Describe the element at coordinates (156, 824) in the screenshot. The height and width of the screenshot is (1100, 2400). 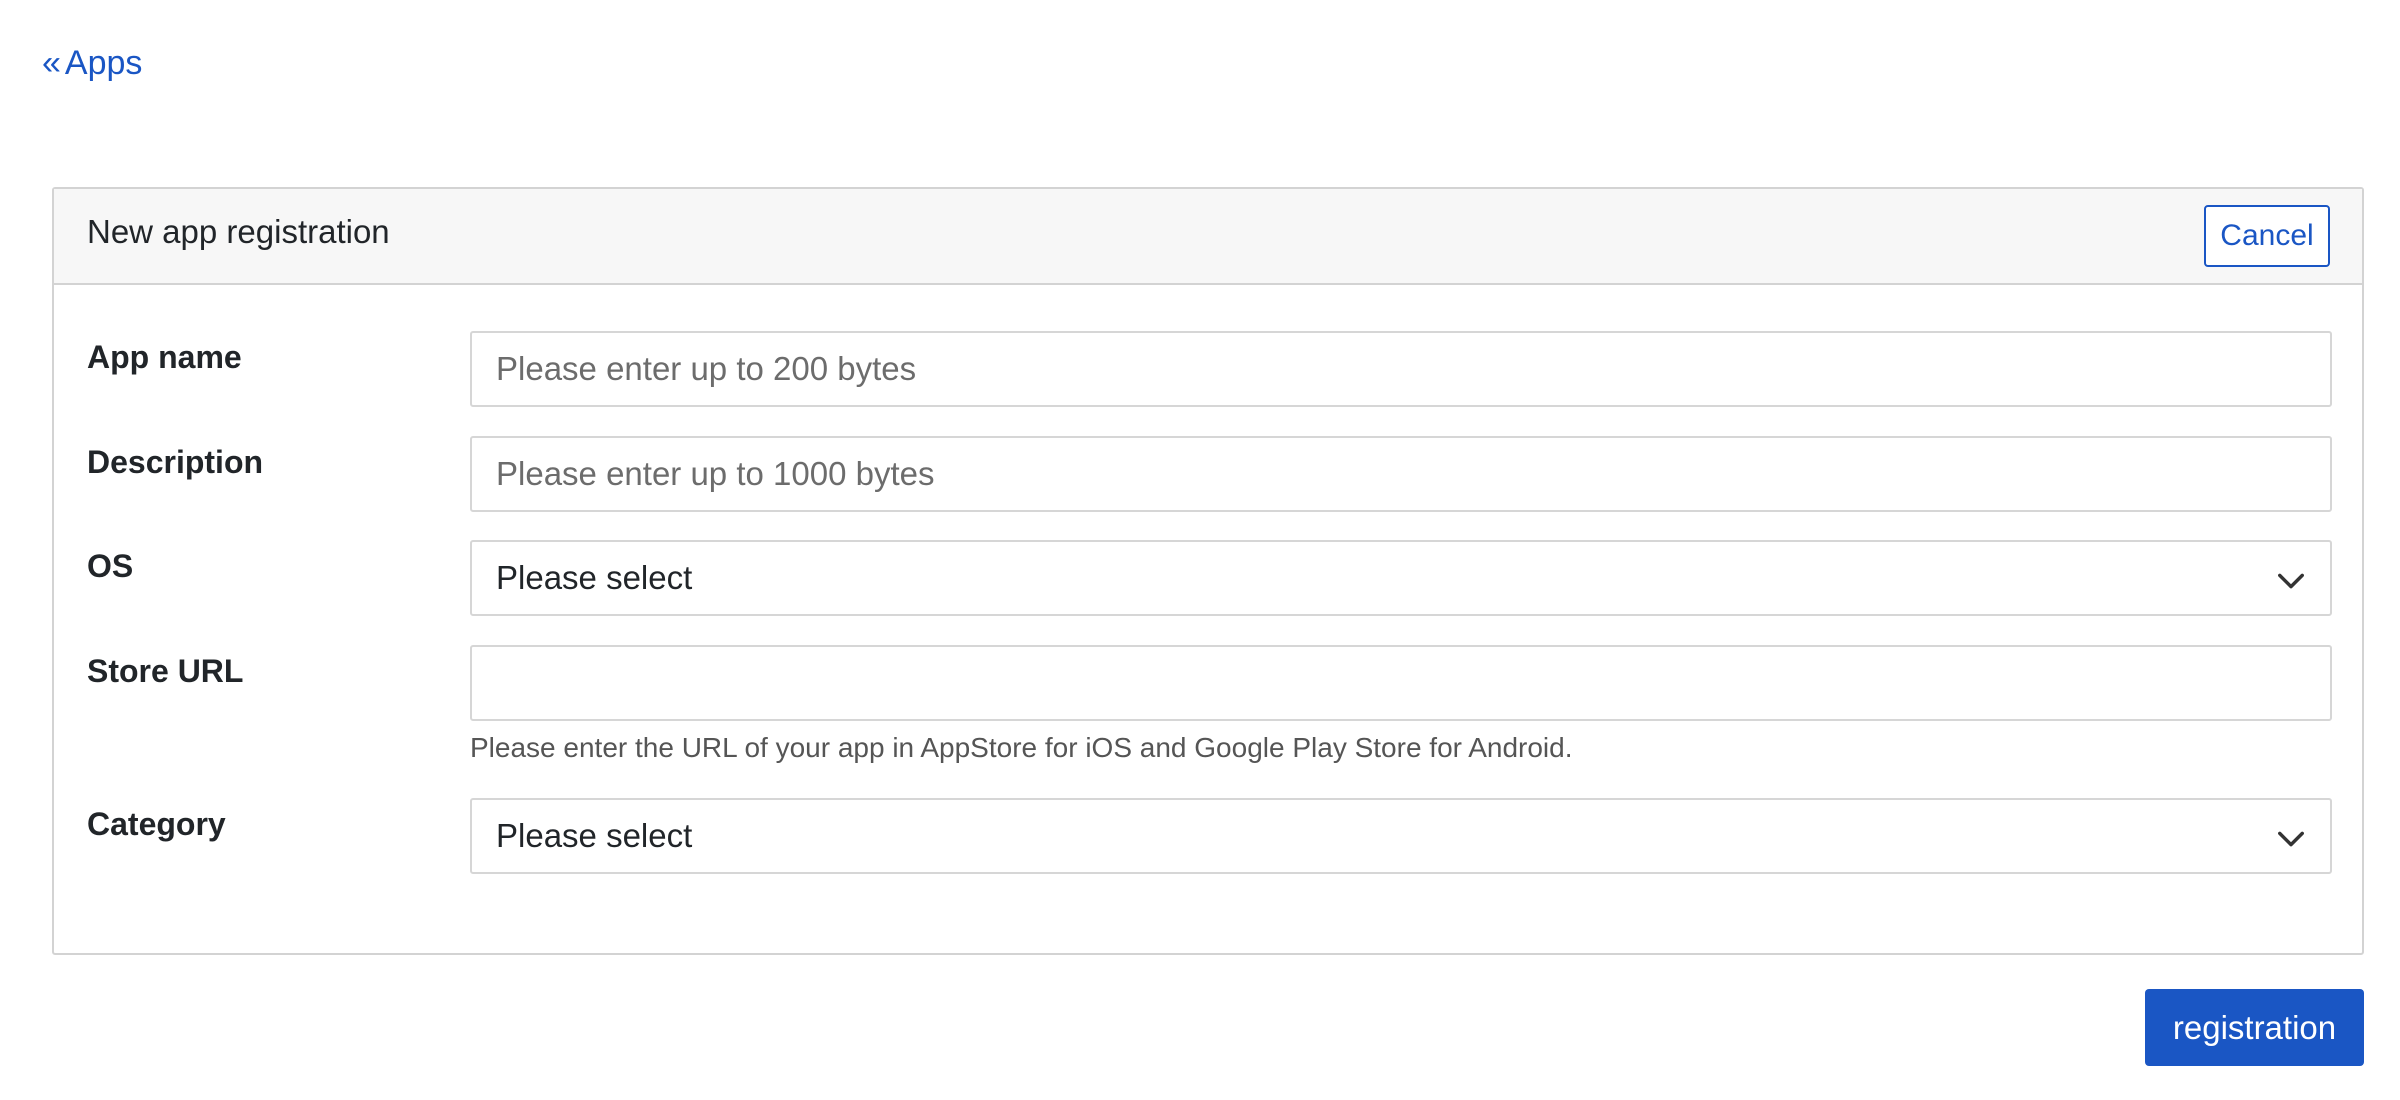
I see `category-label: Category` at that location.